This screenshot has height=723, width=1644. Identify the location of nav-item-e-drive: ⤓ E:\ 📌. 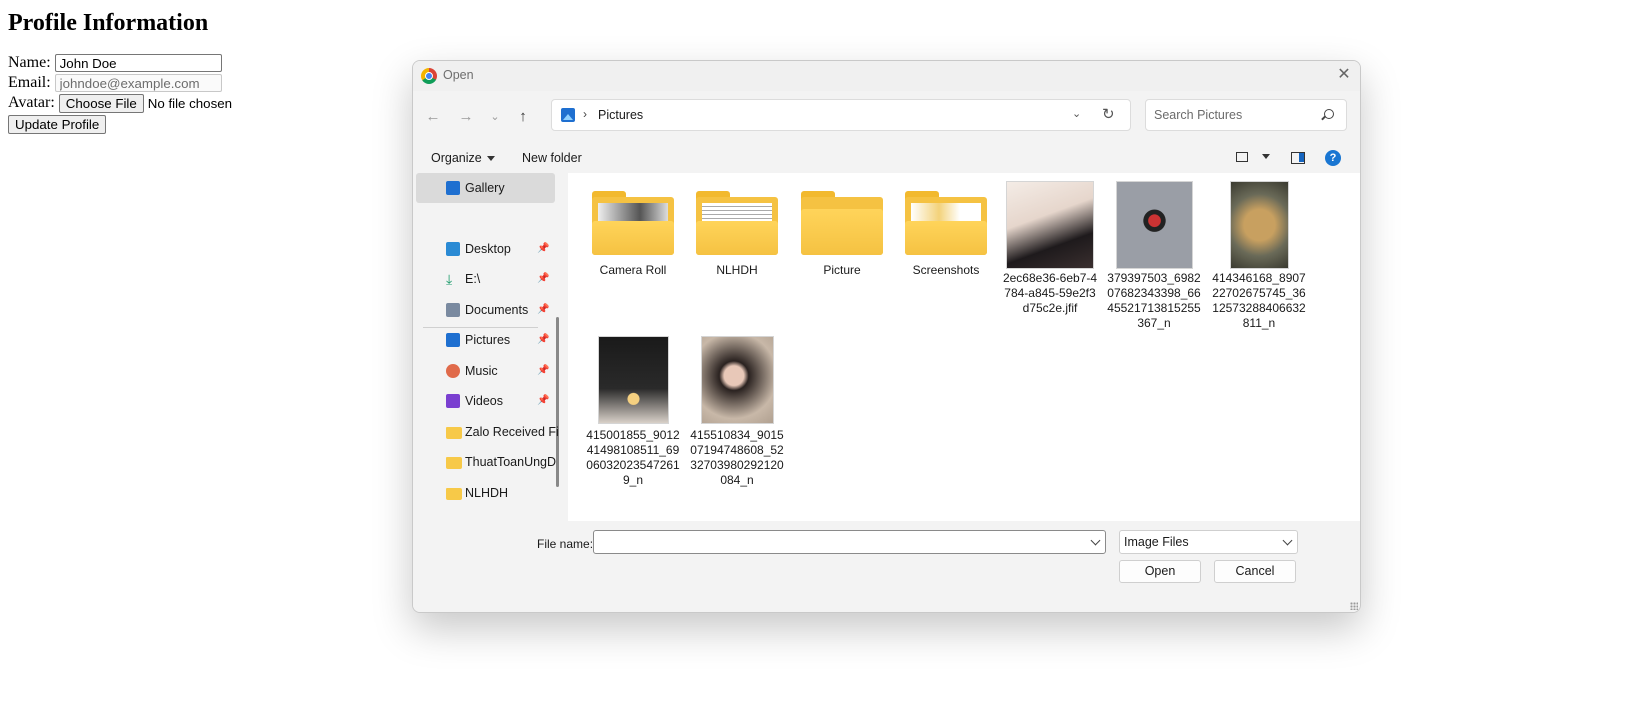
(485, 279).